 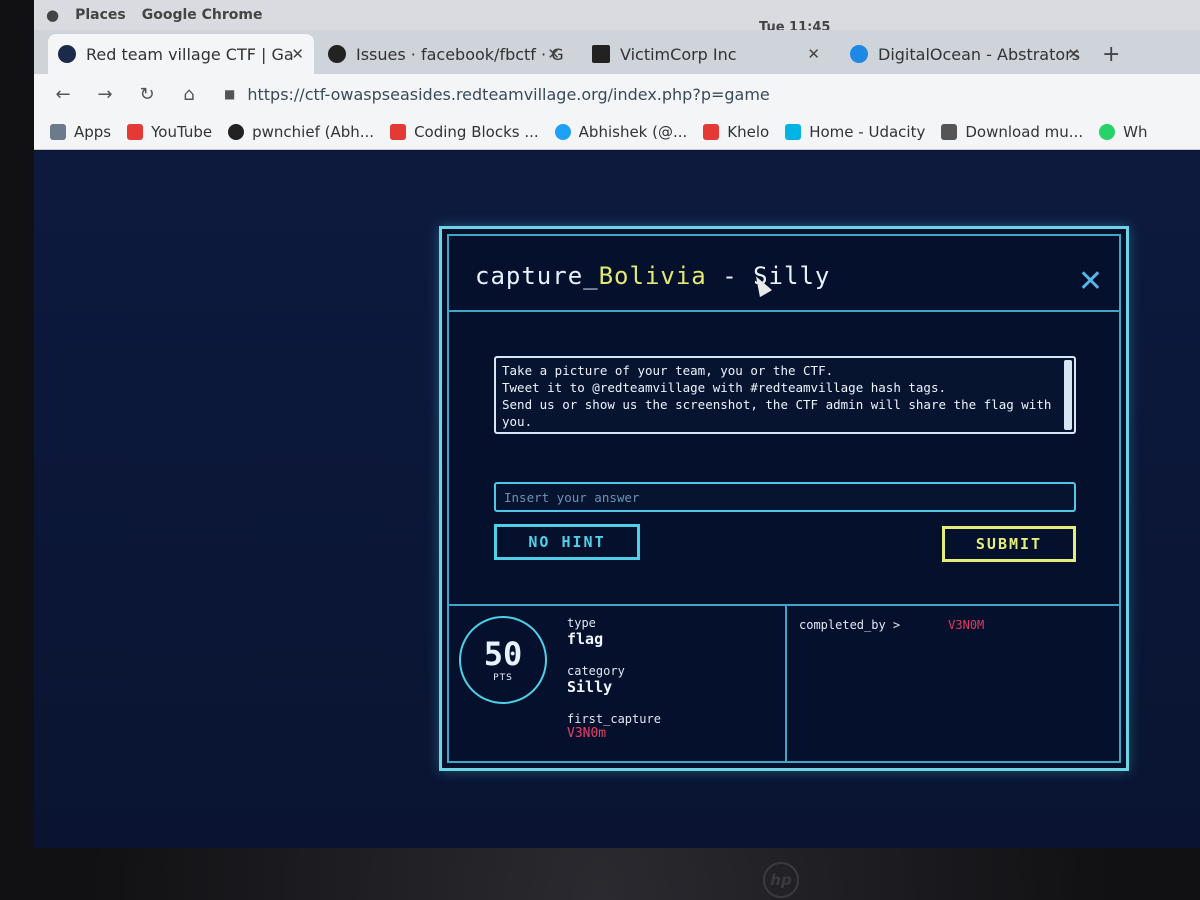 I want to click on bookmark-khelo: Khelo, so click(x=736, y=132).